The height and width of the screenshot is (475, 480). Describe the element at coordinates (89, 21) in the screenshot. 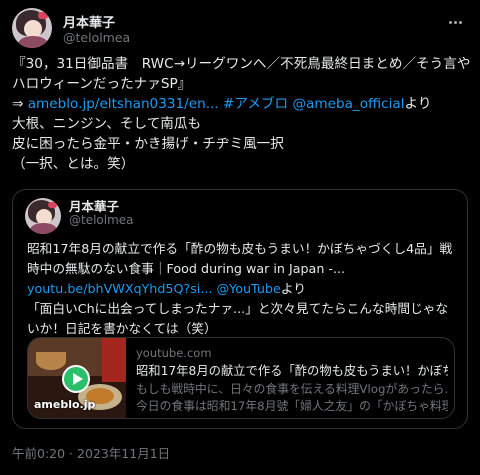

I see `author-display-name: 月本華子` at that location.